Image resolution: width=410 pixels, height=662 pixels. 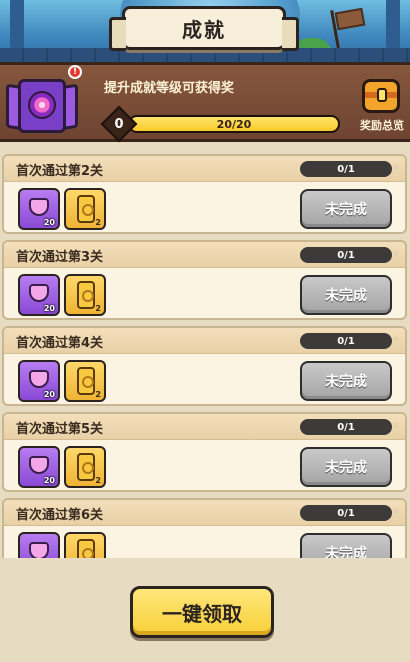 I want to click on achievement-title: 首次通过第2关, so click(x=60, y=171).